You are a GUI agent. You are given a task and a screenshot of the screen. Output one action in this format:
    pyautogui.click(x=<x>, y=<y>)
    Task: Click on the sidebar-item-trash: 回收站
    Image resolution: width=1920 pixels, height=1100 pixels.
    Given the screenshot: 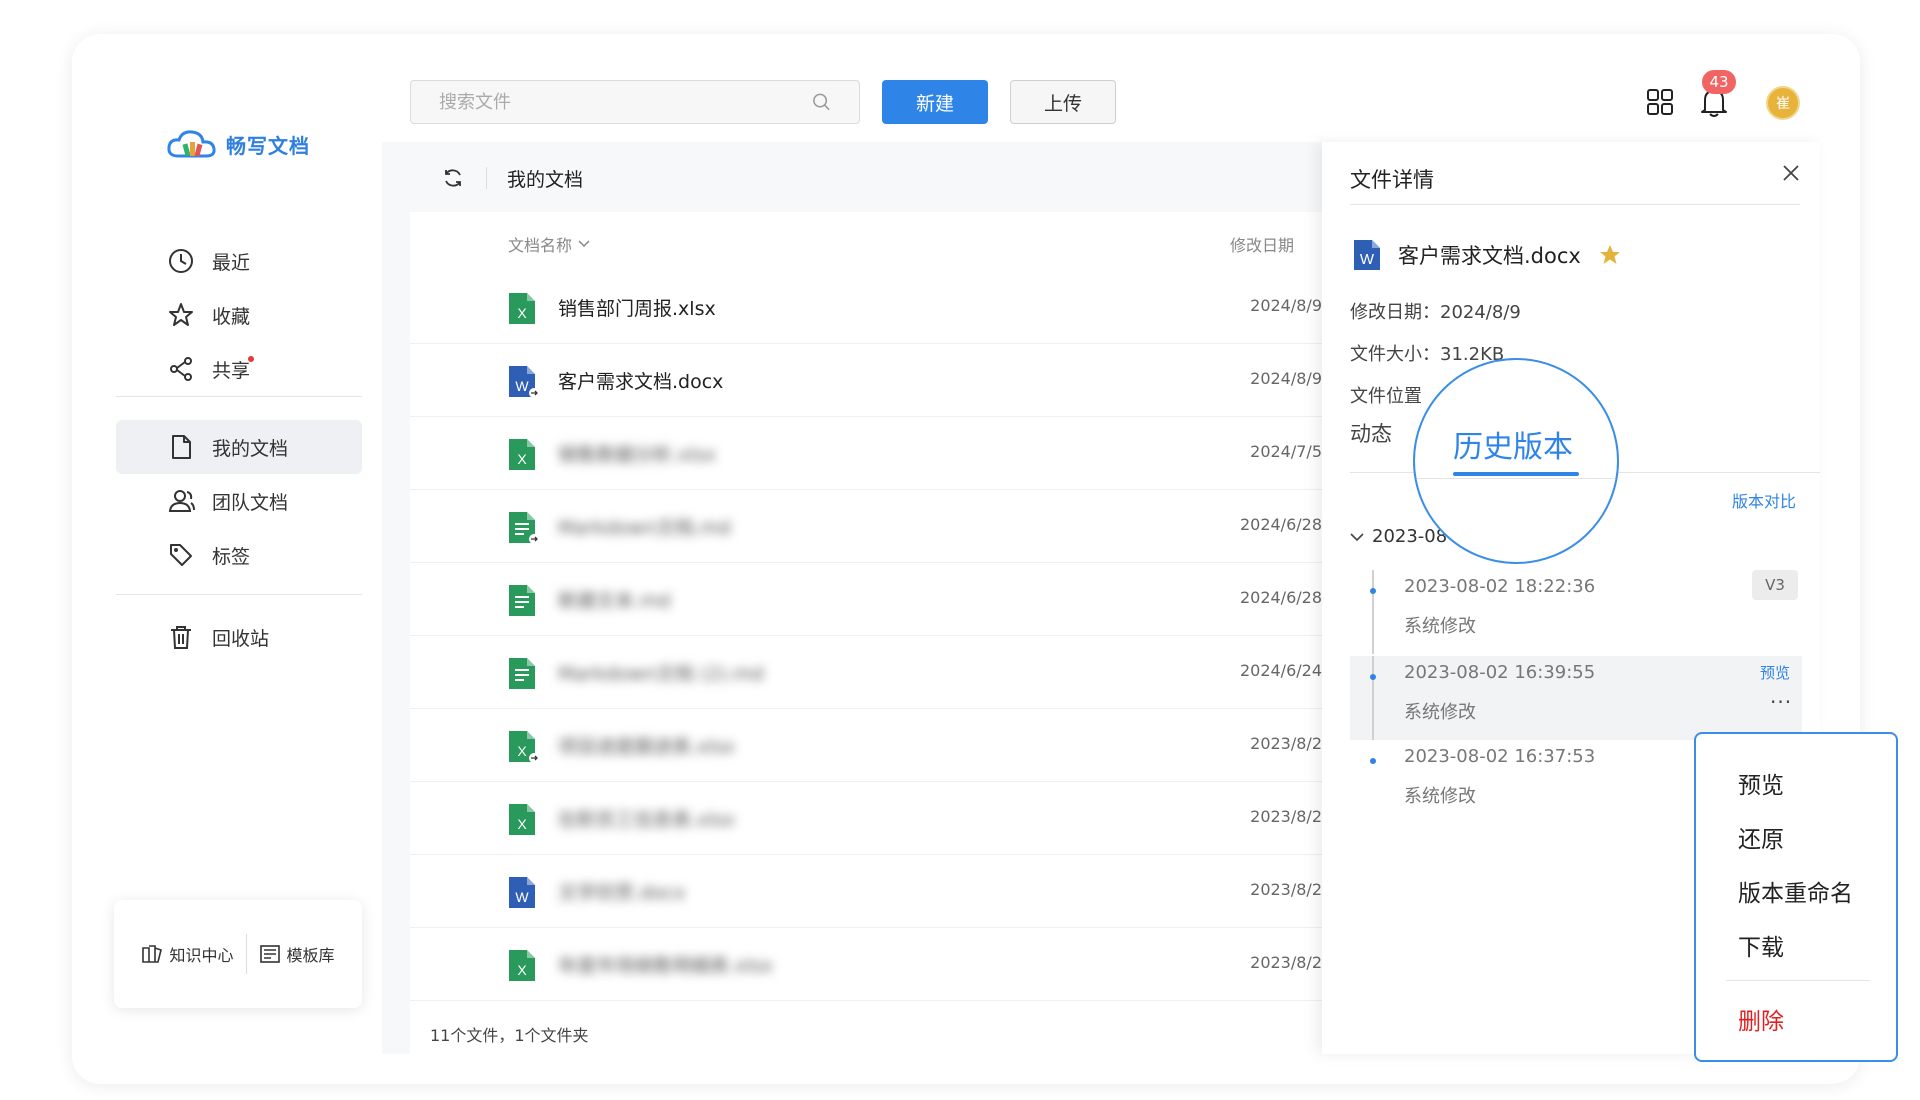 What is the action you would take?
    pyautogui.click(x=239, y=637)
    